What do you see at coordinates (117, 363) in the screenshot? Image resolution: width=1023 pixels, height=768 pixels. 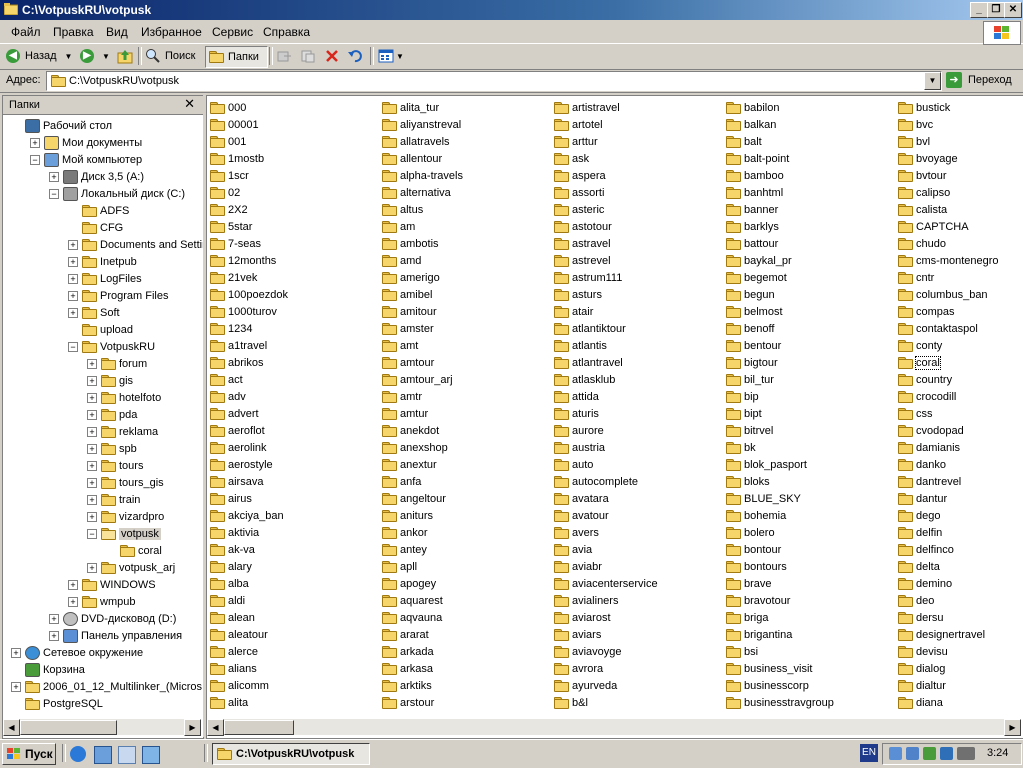 I see `tree-item: + forum` at bounding box center [117, 363].